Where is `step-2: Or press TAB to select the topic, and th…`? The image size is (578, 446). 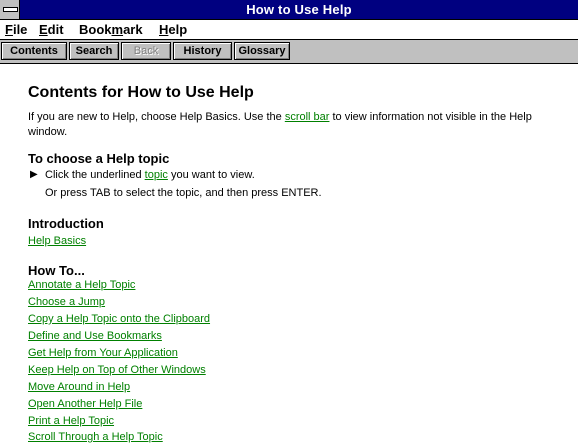
step-2: Or press TAB to select the topic, and th… is located at coordinates (183, 193).